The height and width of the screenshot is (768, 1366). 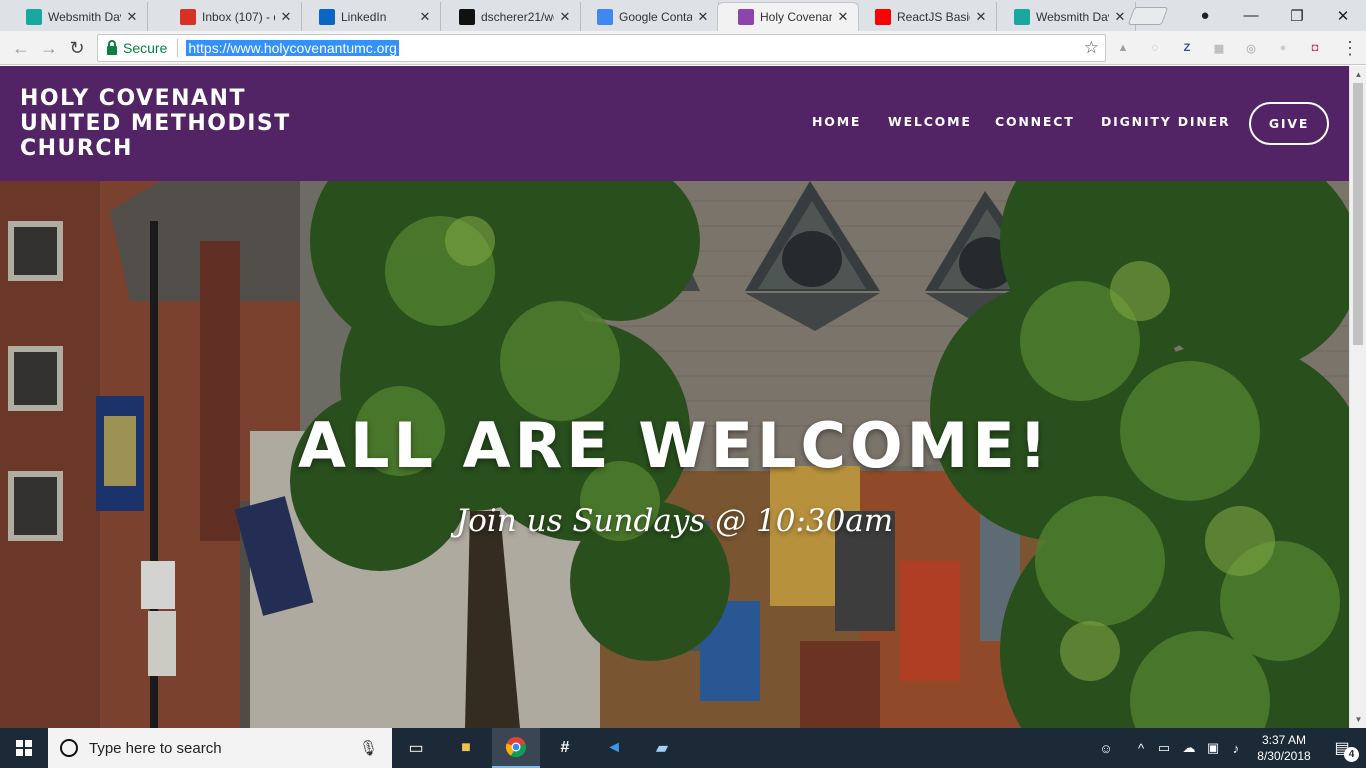 I want to click on maximize-button: ❐, so click(x=1297, y=15).